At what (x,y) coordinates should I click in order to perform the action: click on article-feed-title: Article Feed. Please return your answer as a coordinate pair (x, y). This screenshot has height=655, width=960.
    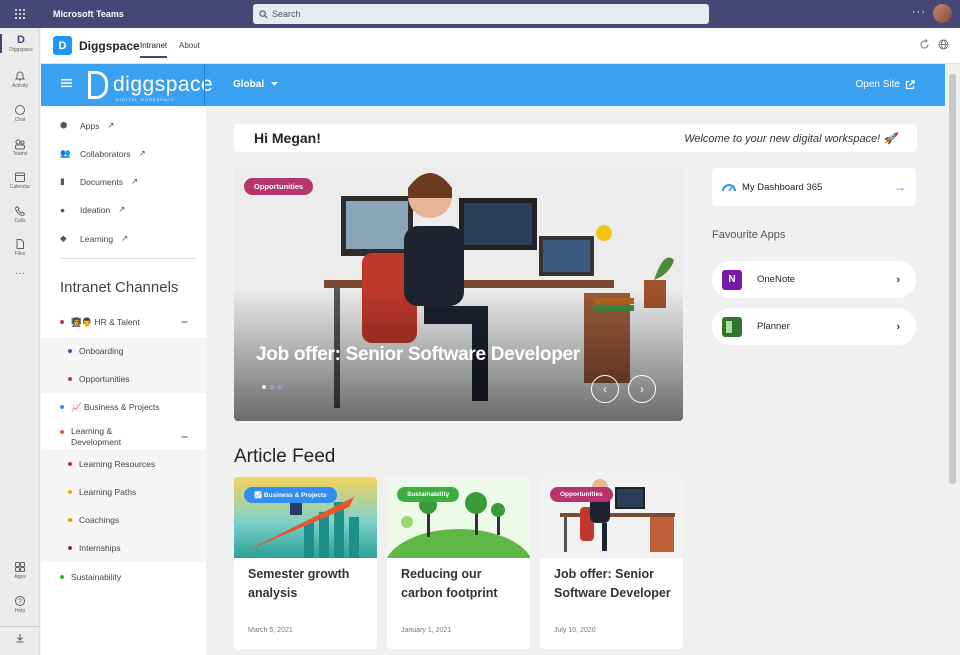
    Looking at the image, I should click on (285, 456).